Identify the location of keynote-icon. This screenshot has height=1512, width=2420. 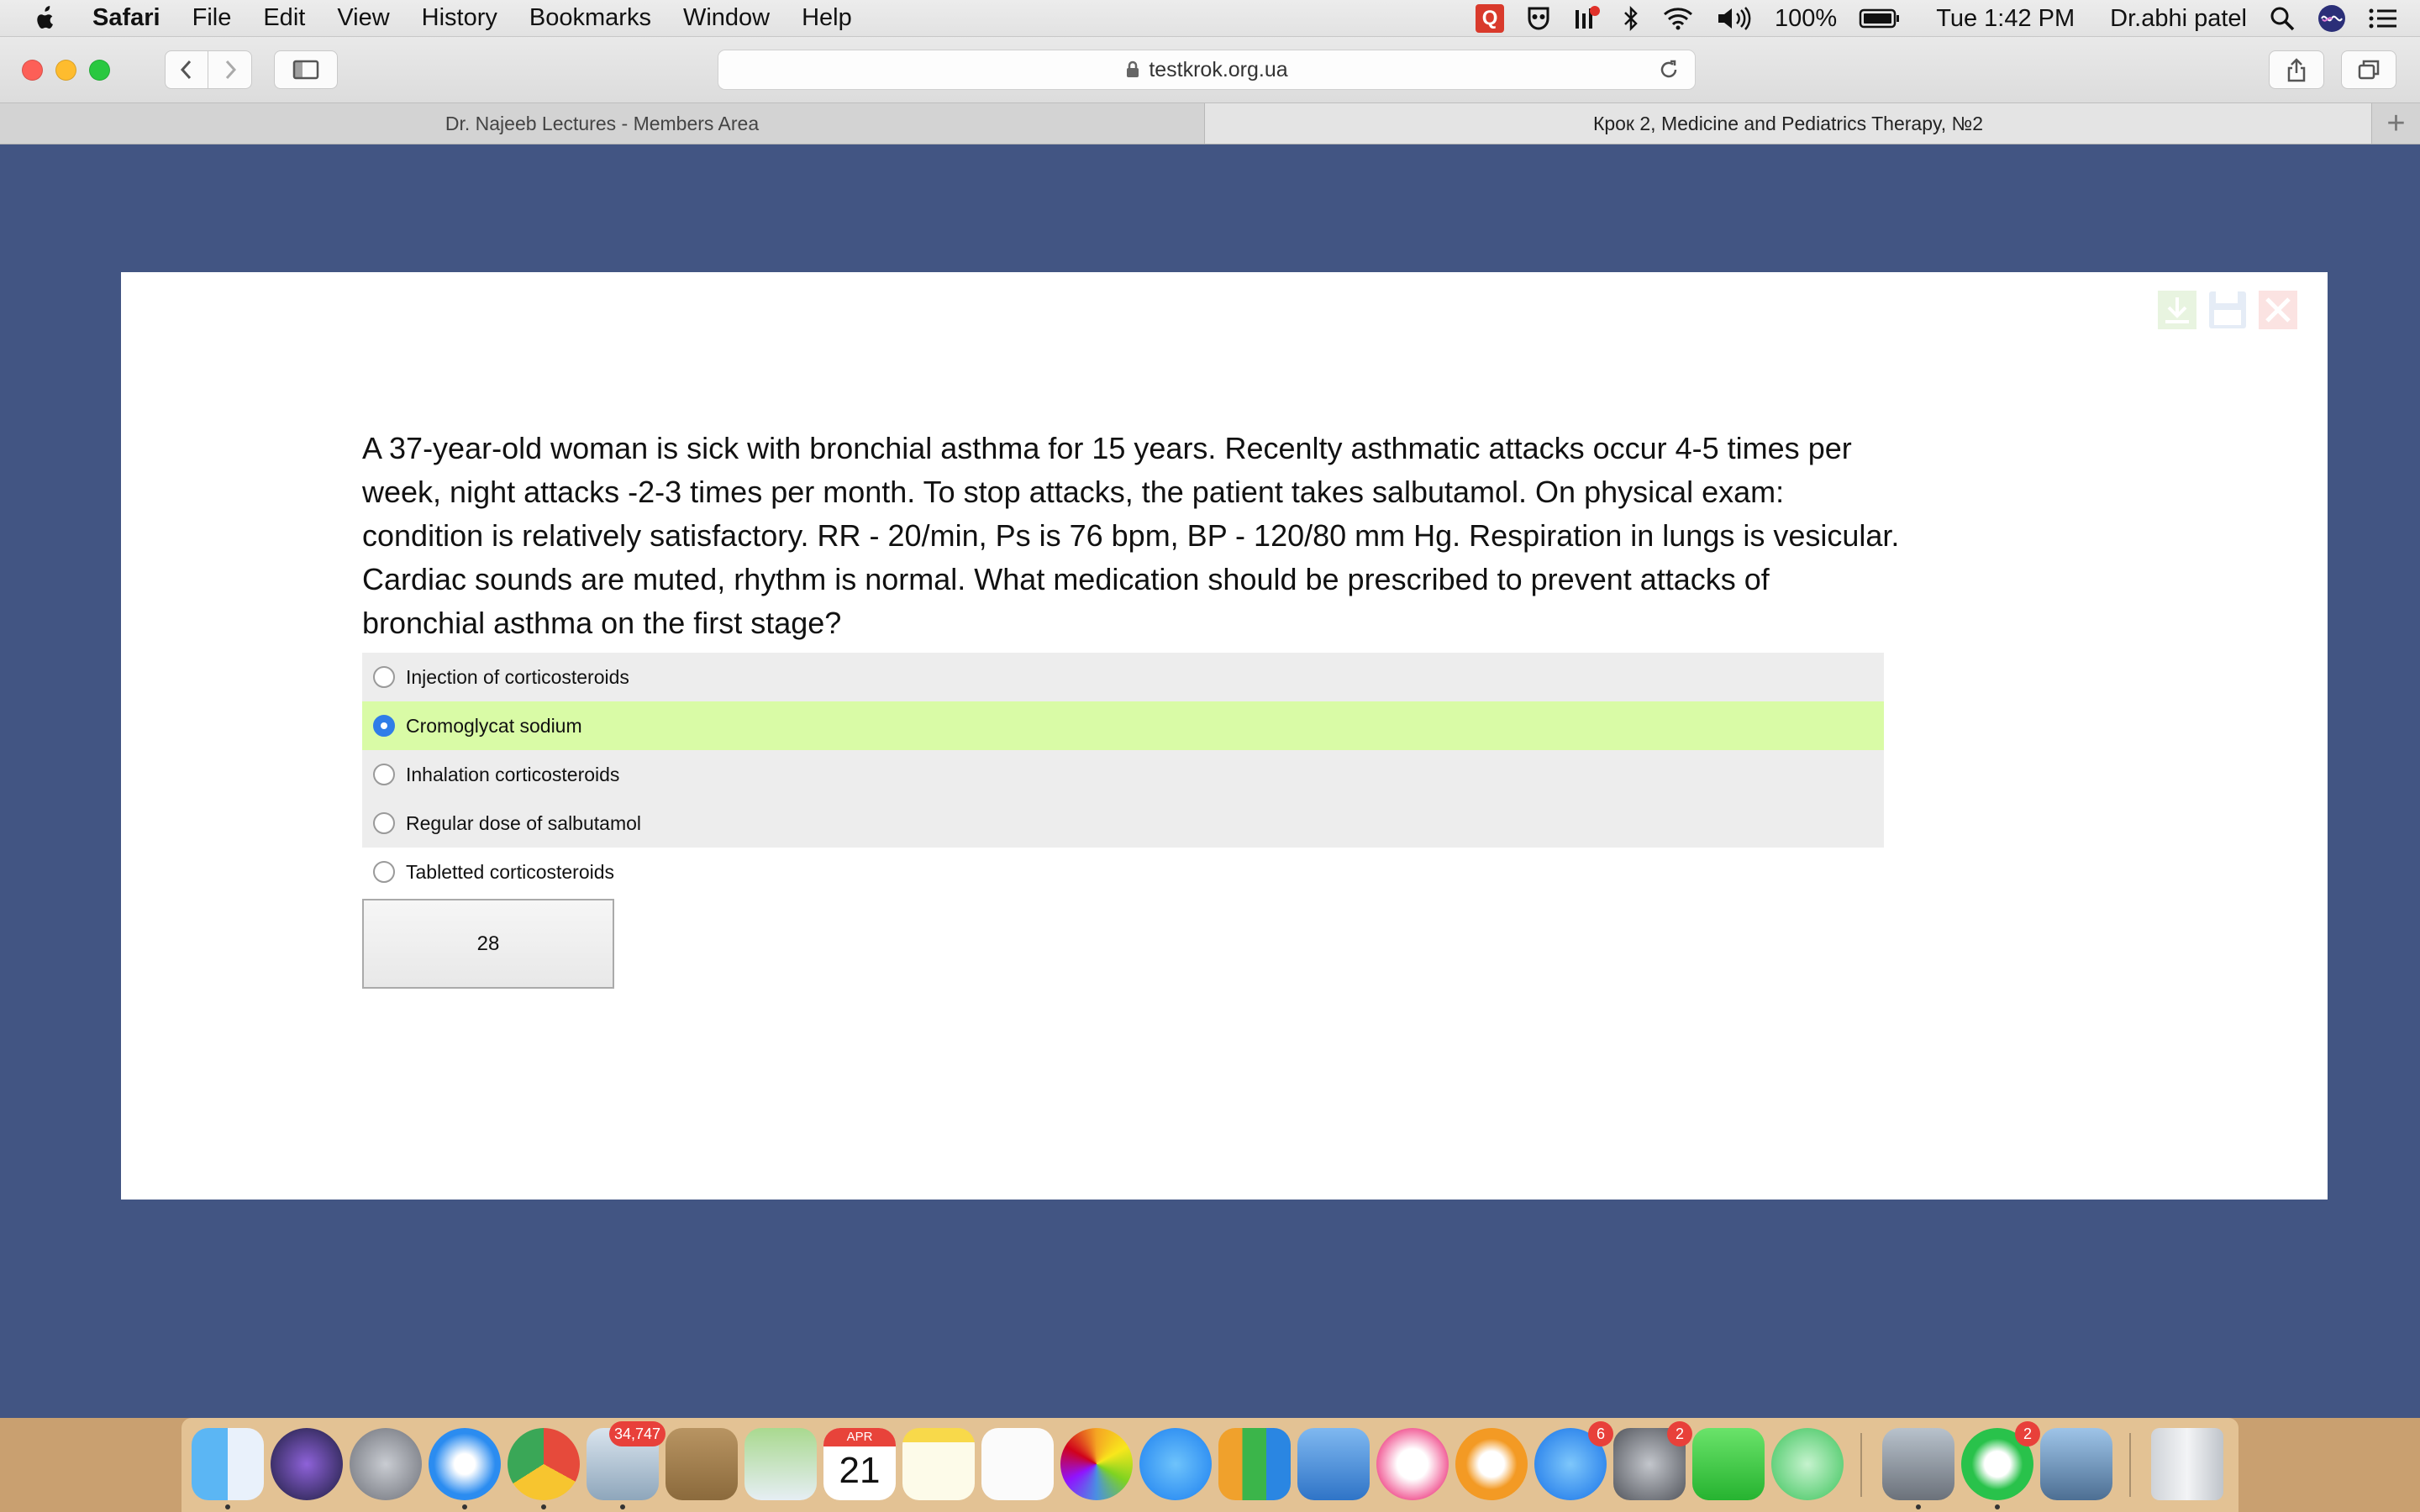
(1333, 1464).